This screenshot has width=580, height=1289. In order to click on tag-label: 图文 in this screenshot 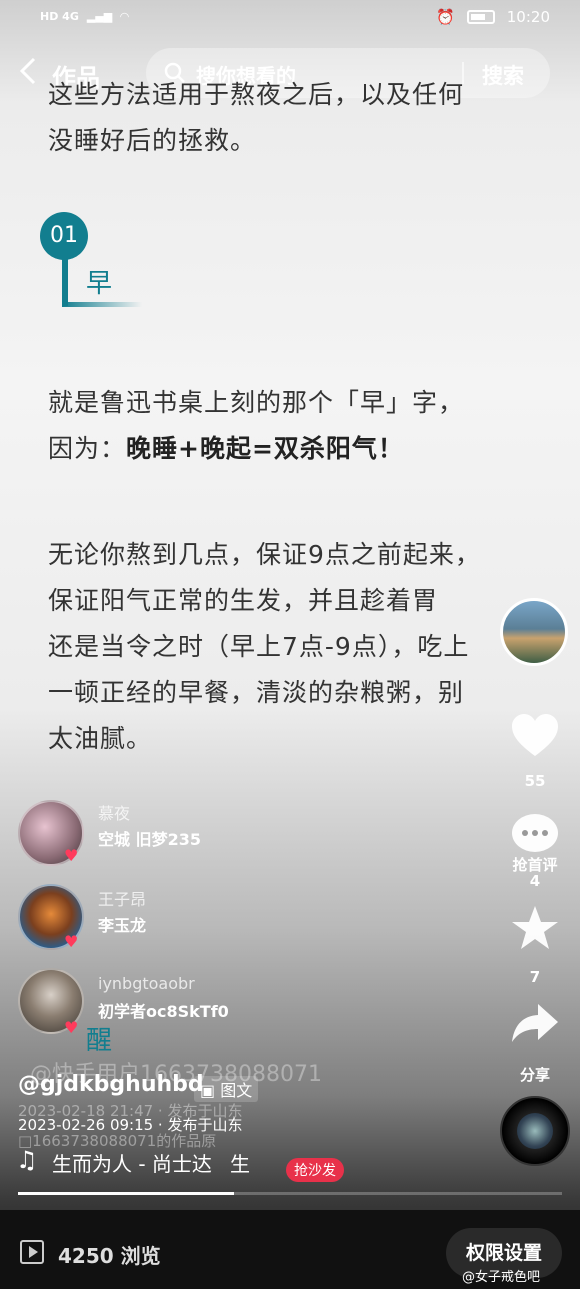, I will do `click(236, 1090)`.